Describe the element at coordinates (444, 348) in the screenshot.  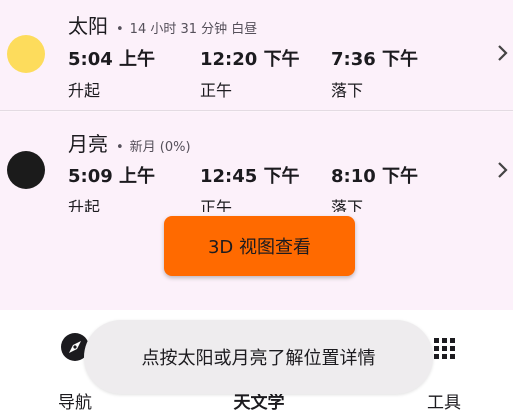
I see `grid-icon` at that location.